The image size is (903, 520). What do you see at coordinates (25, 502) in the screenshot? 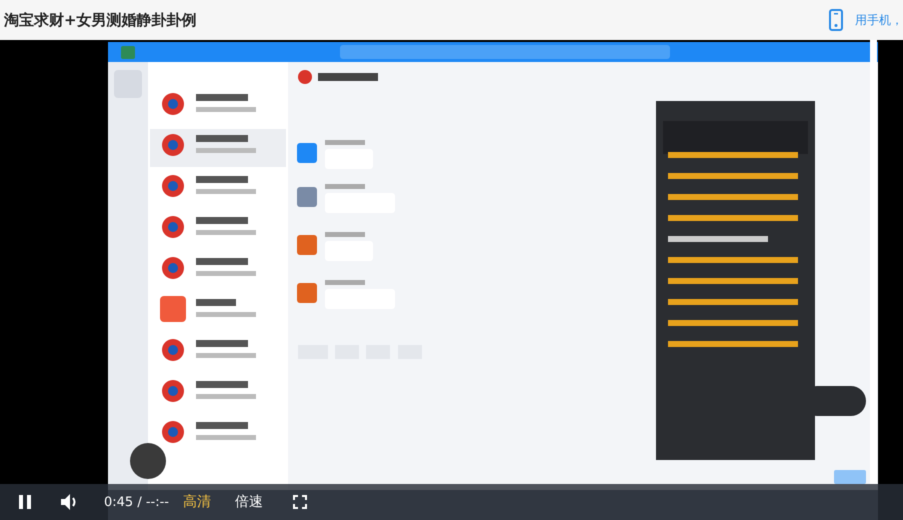
I see `pause-button` at bounding box center [25, 502].